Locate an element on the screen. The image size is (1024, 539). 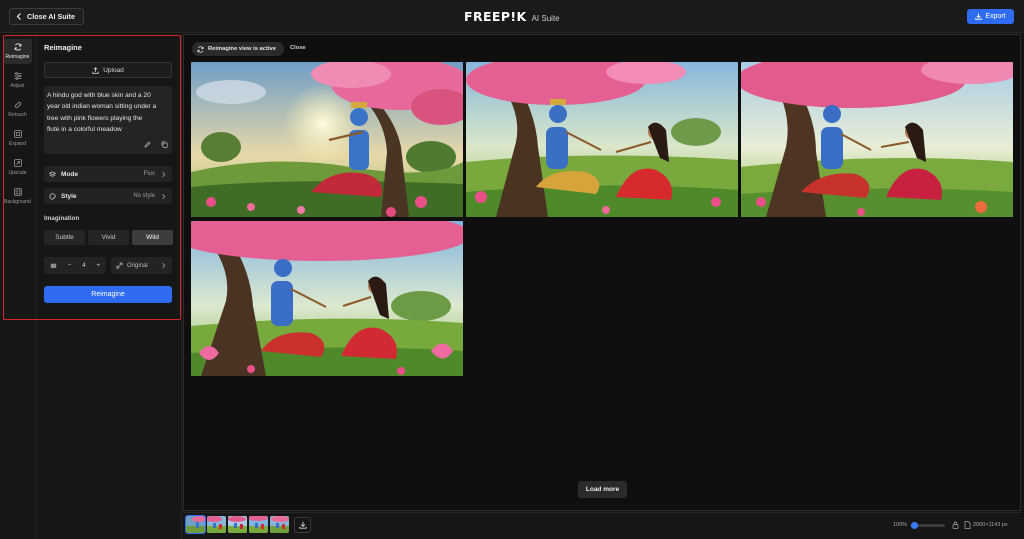
mode-label: Mode is located at coordinates (69, 174).